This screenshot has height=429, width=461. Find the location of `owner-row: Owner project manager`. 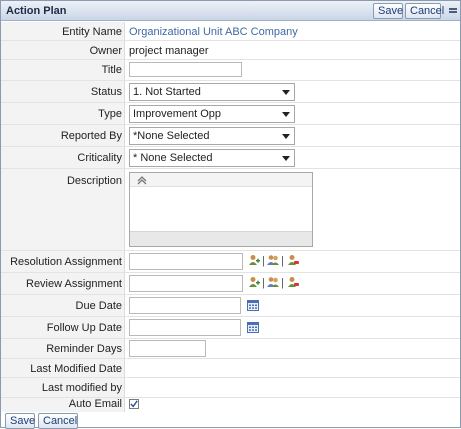

owner-row: Owner project manager is located at coordinates (230, 50).